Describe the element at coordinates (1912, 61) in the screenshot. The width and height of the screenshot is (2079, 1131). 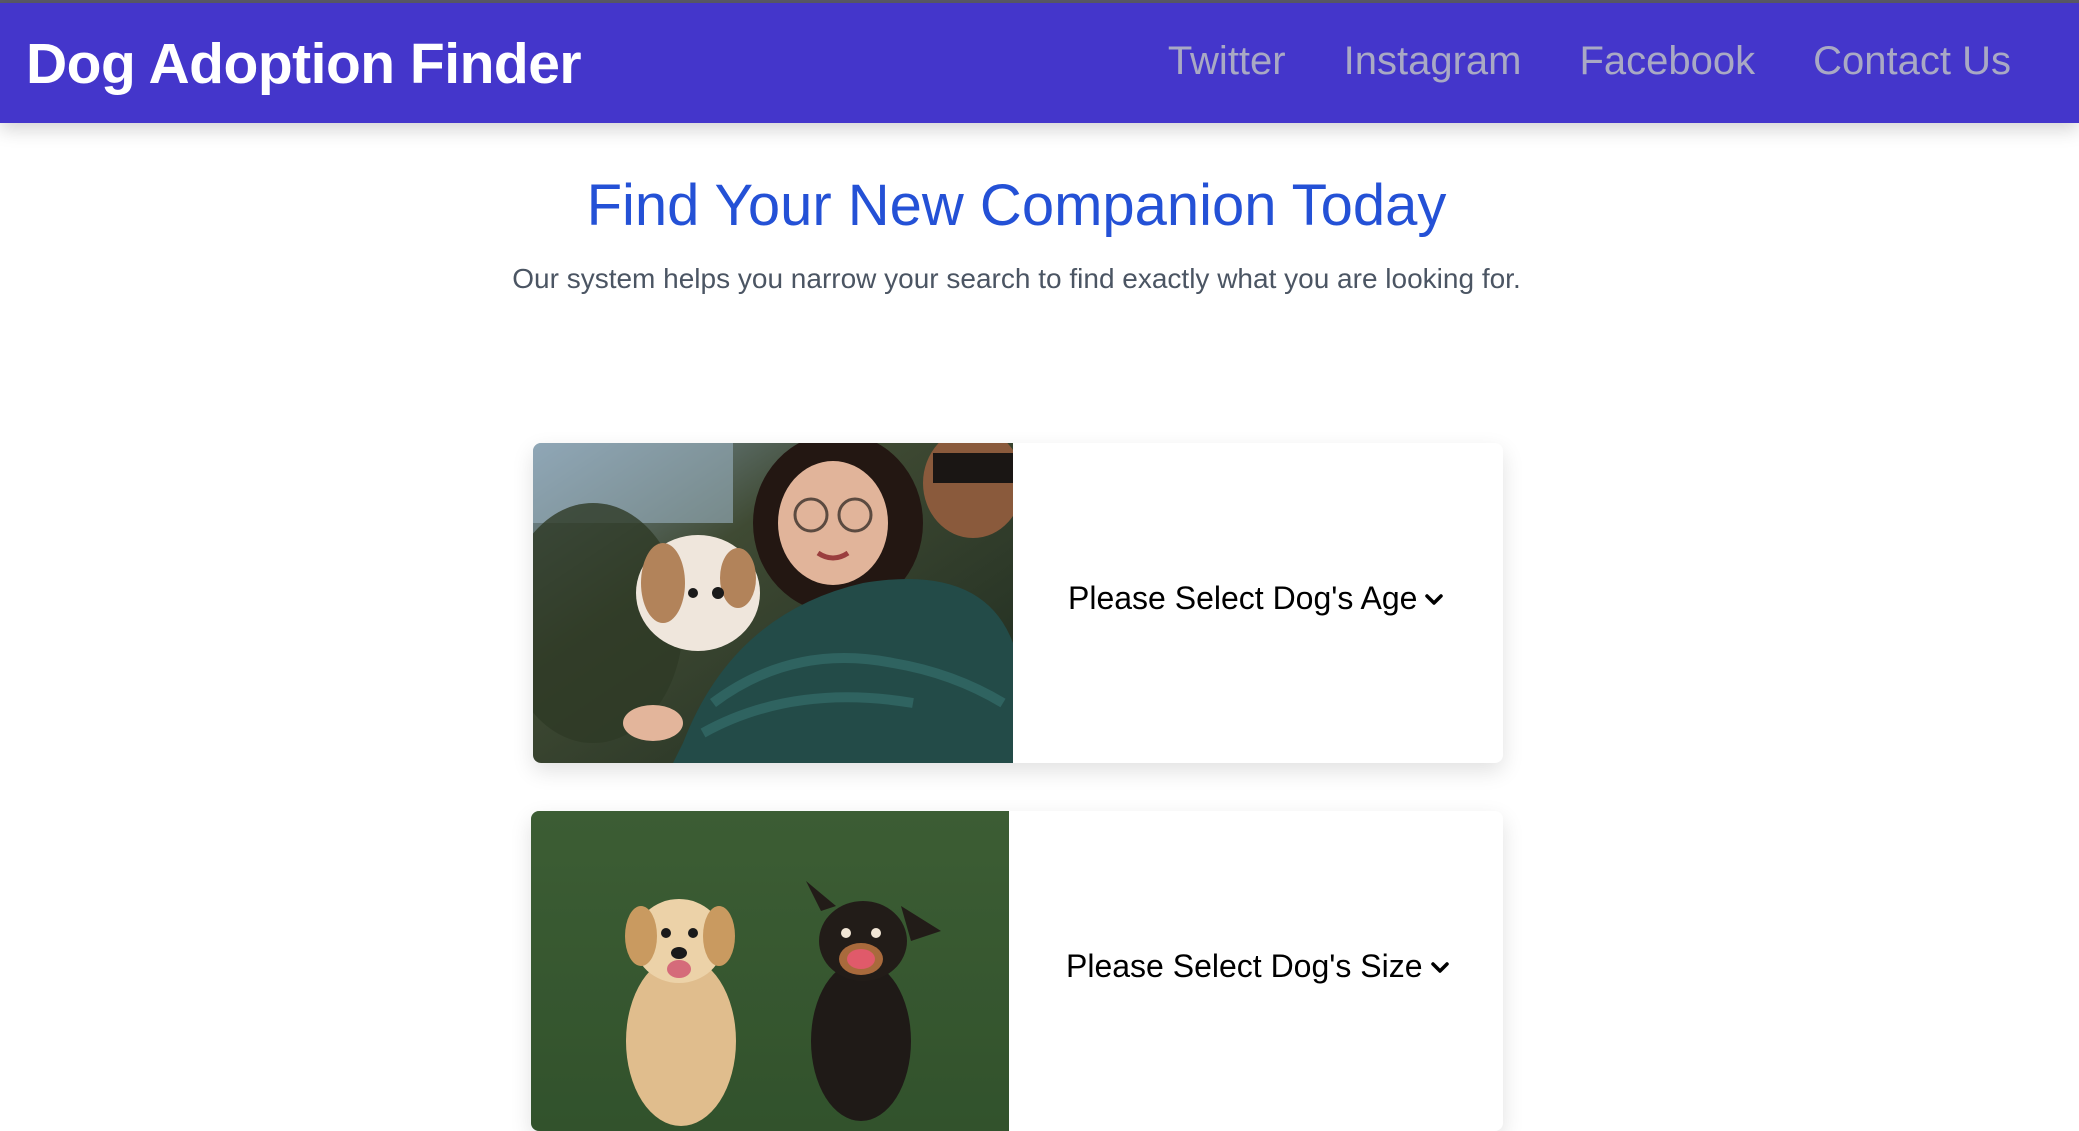
I see `nav-link-contact-us: Contact Us` at that location.